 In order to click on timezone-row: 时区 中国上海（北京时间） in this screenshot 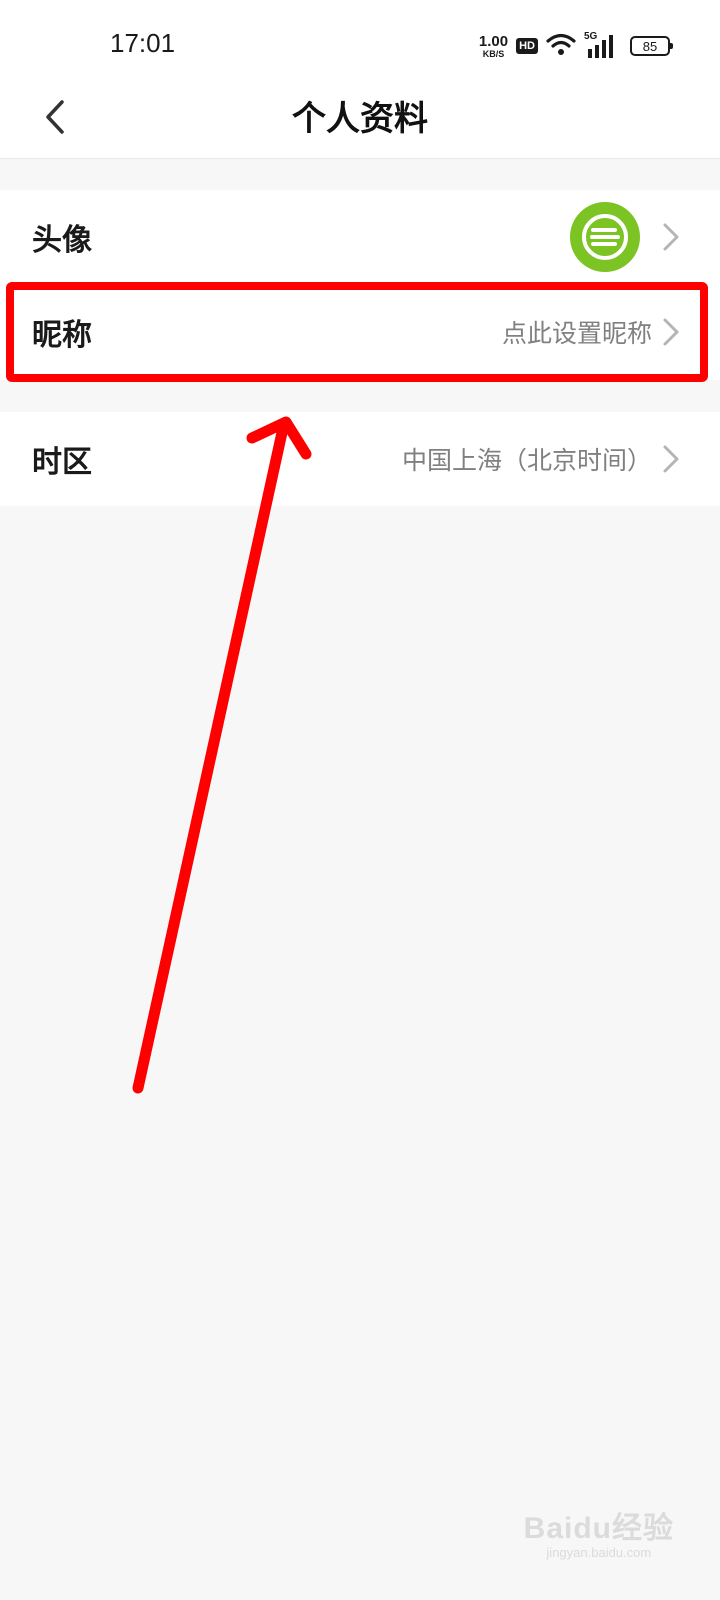, I will do `click(360, 459)`.